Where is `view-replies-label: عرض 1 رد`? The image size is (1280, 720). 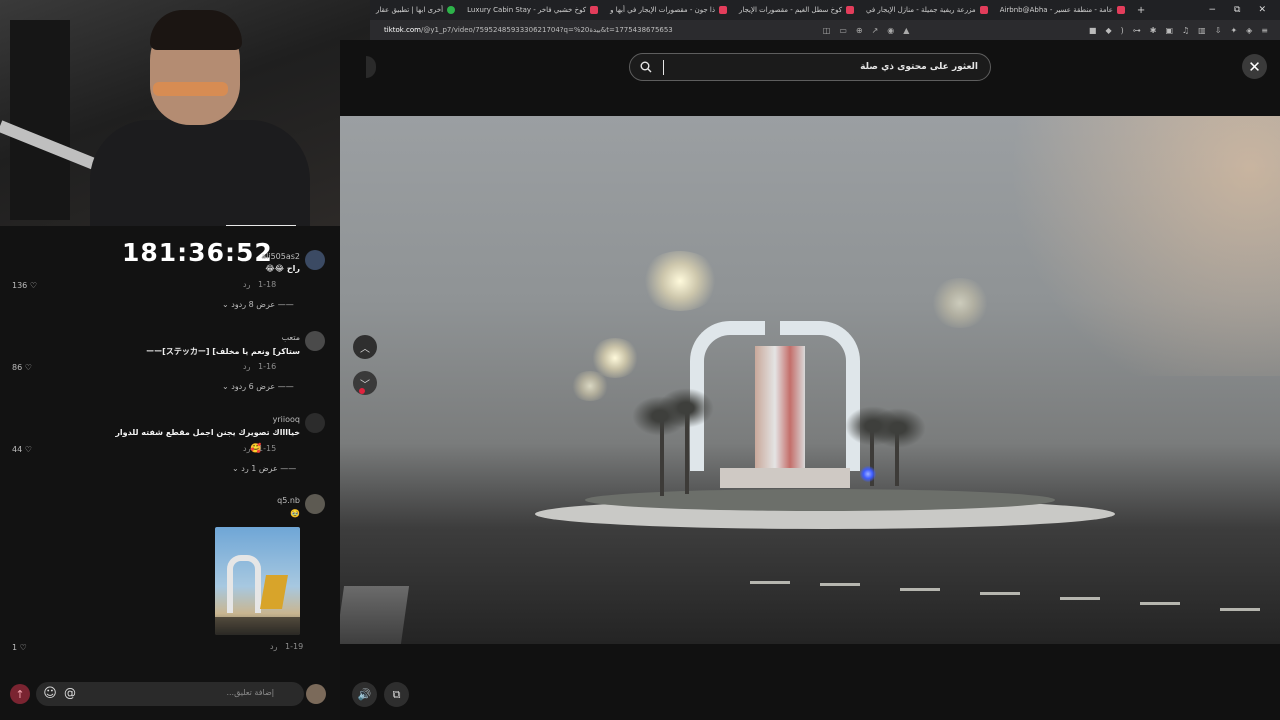 view-replies-label: عرض 1 رد is located at coordinates (259, 468).